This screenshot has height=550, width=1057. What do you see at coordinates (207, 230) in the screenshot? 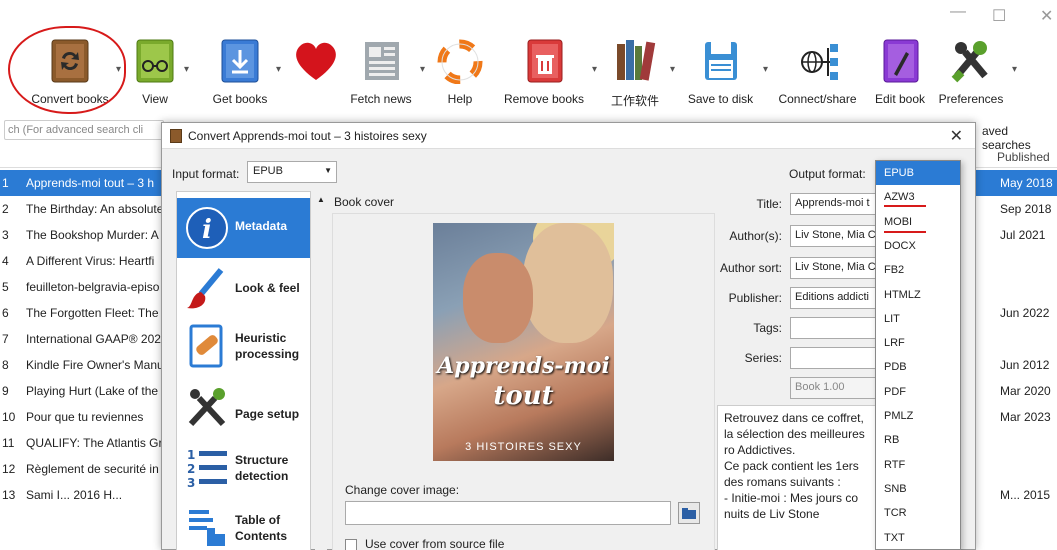
I see `svg-text: i` at bounding box center [207, 230].